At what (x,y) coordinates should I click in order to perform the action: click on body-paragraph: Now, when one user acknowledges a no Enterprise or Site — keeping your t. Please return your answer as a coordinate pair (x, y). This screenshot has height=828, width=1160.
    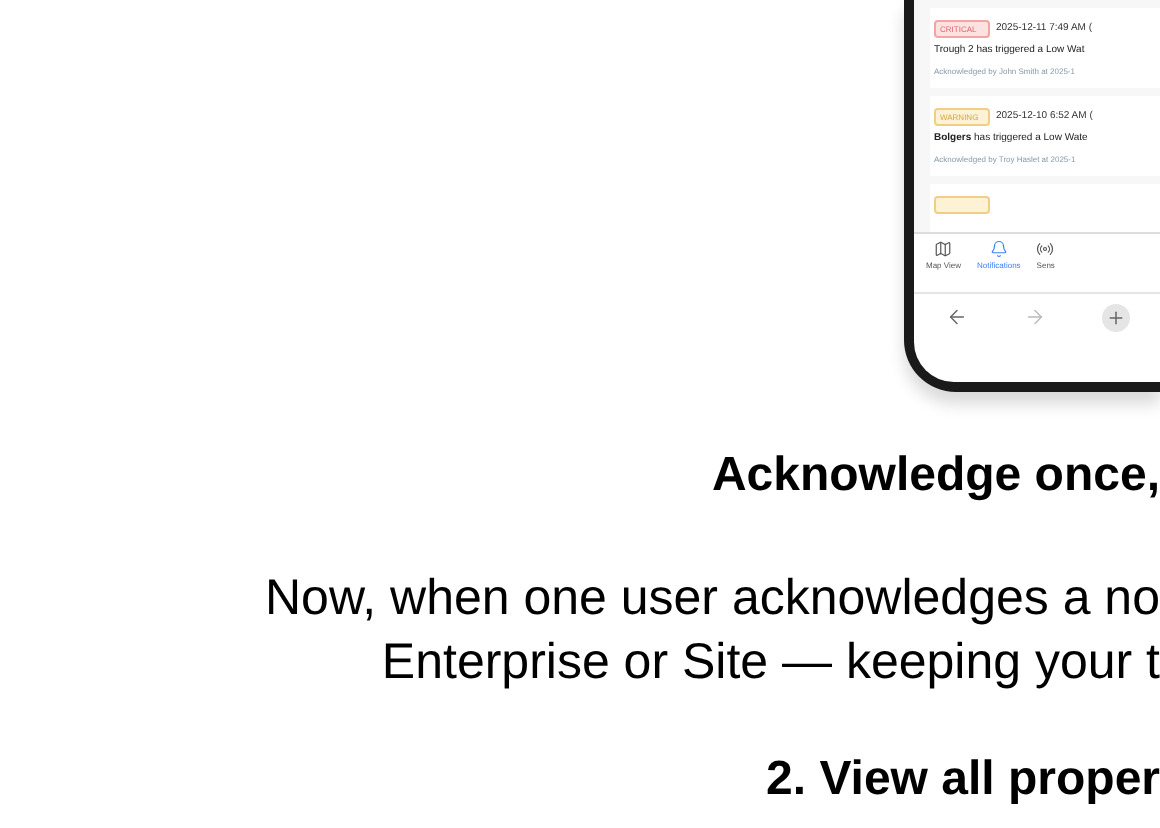
    Looking at the image, I should click on (711, 631).